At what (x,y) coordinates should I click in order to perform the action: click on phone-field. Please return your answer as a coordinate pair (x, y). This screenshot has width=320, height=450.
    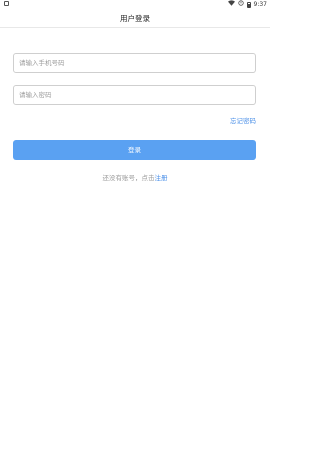
    Looking at the image, I should click on (134, 63).